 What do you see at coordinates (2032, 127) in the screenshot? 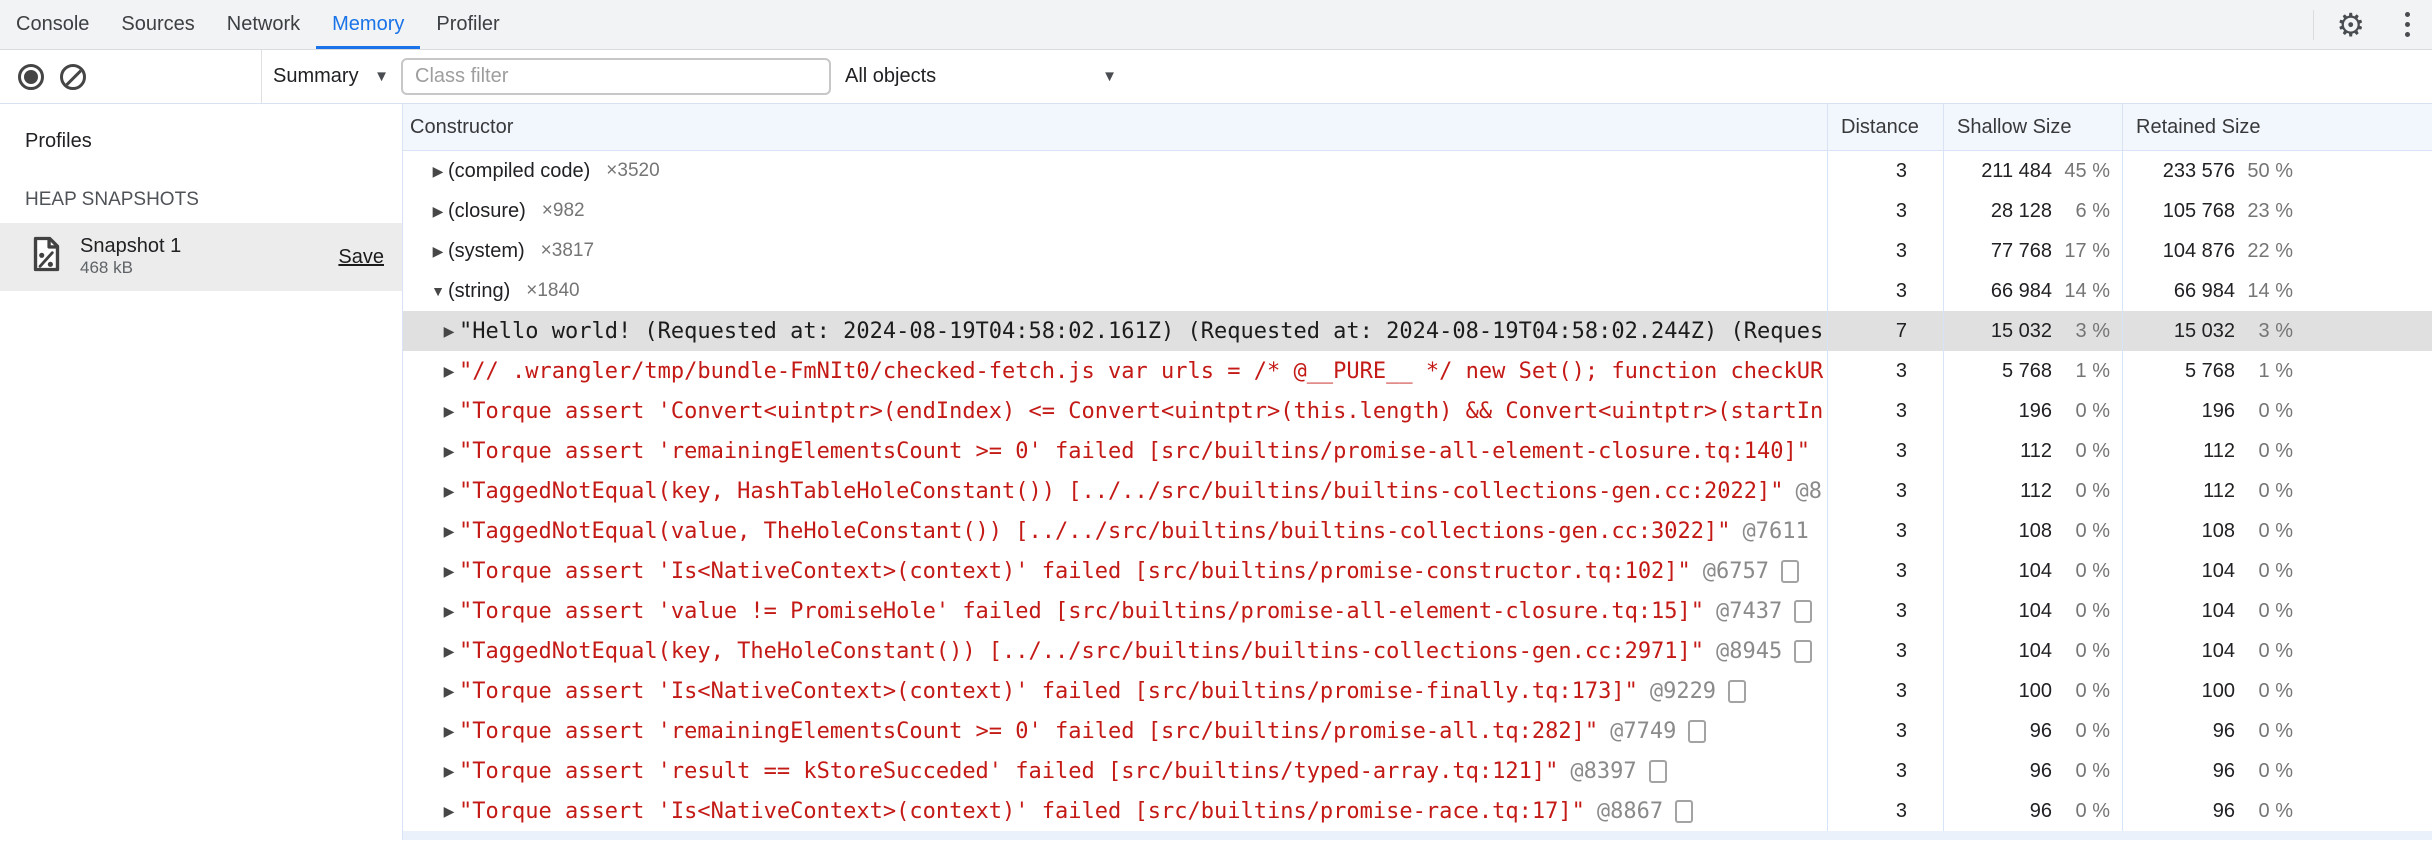
I see `column-header-shallow-size: Shallow Size` at bounding box center [2032, 127].